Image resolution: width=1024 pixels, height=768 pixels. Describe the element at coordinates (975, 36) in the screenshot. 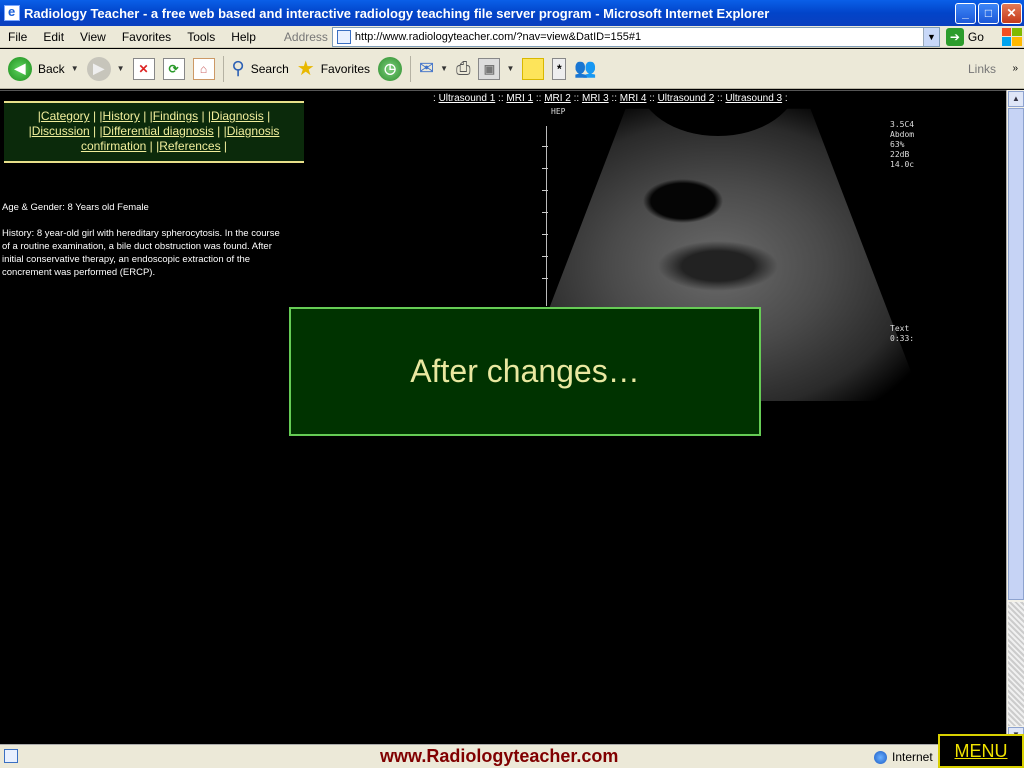

I see `go-label: Go` at that location.